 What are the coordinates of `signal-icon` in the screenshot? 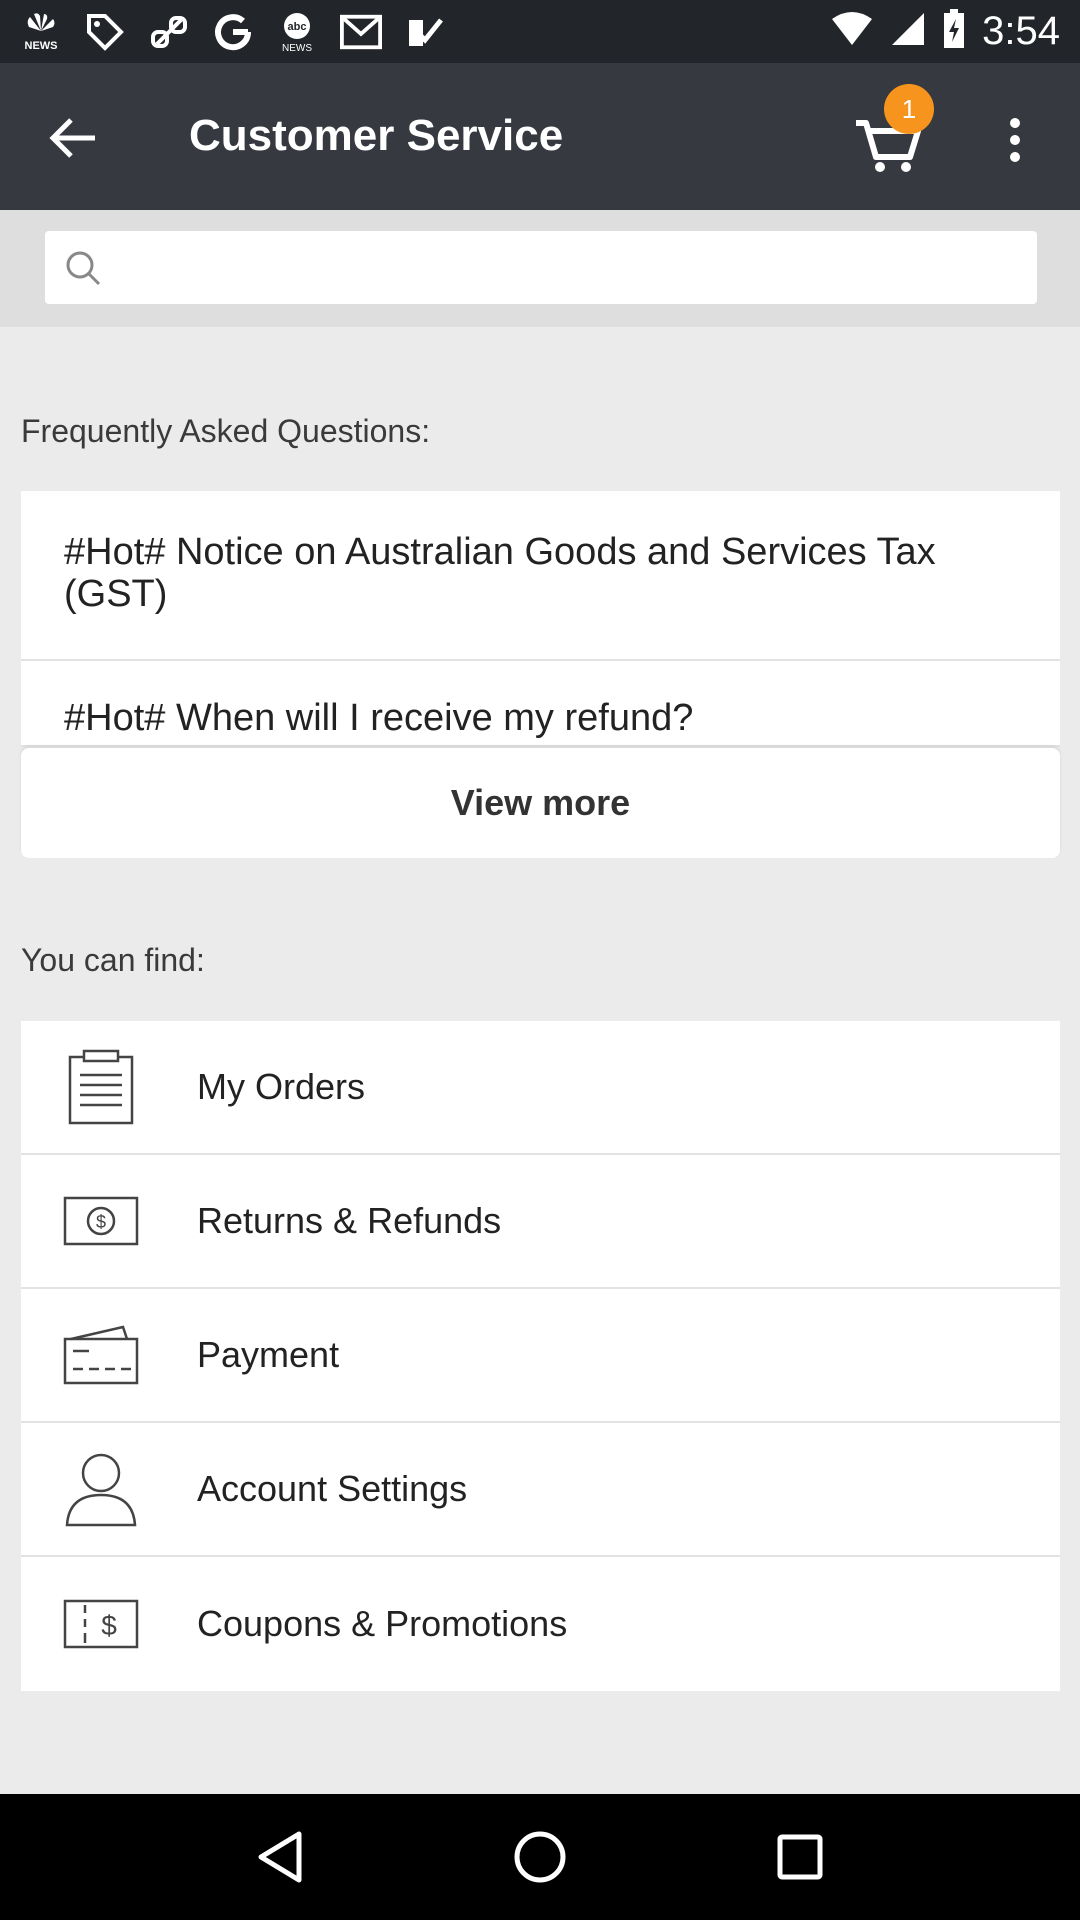 It's located at (908, 31).